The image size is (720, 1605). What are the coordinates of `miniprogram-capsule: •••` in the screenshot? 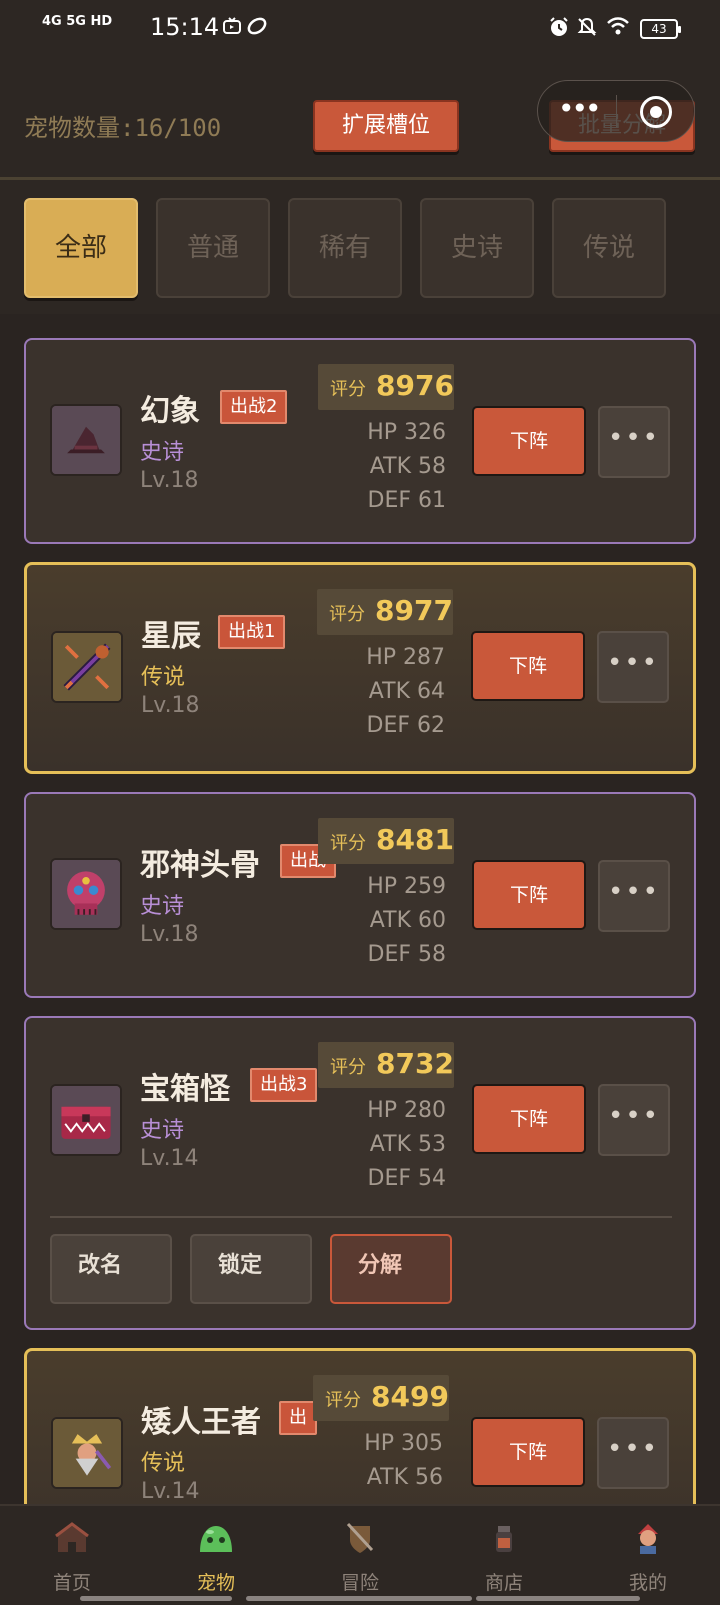 It's located at (616, 111).